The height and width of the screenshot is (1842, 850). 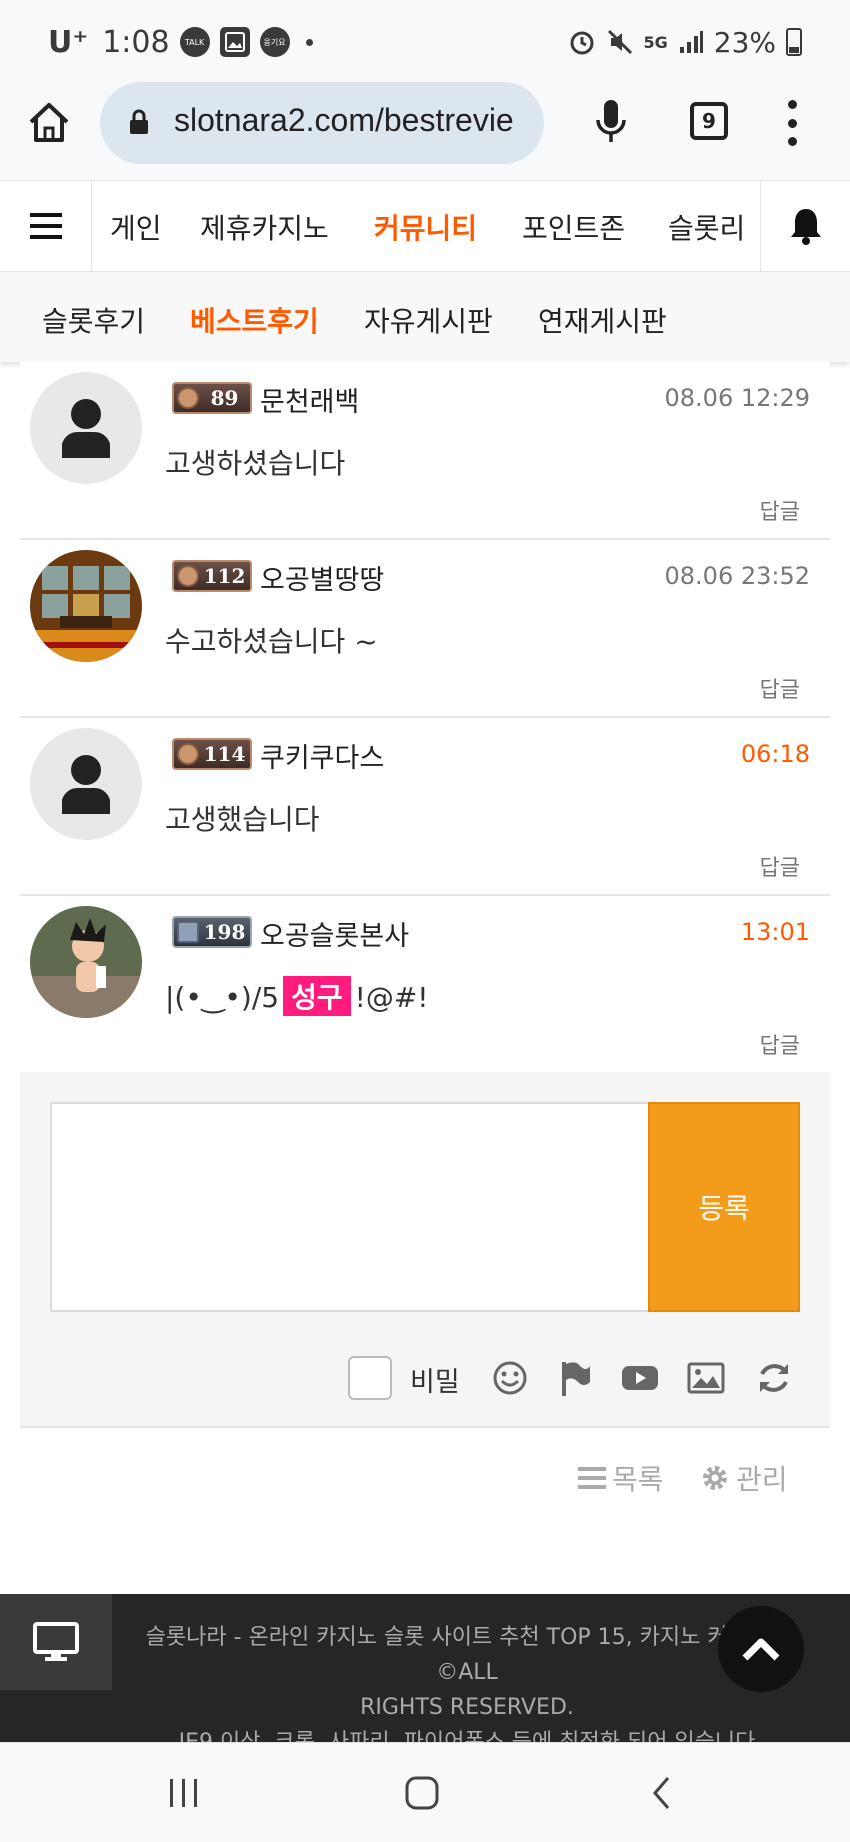 I want to click on comment-text: 고생했습니다, so click(x=242, y=819).